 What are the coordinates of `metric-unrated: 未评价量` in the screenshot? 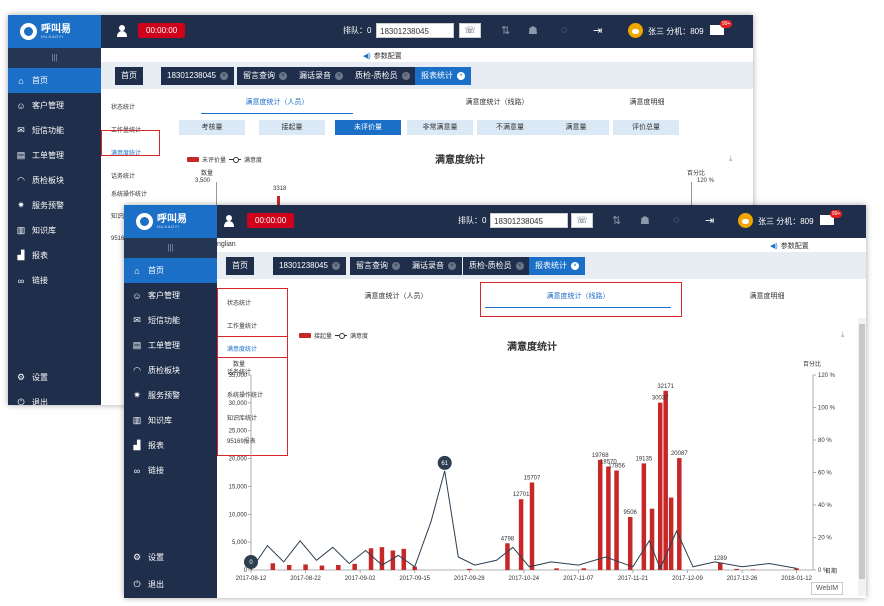 It's located at (368, 127).